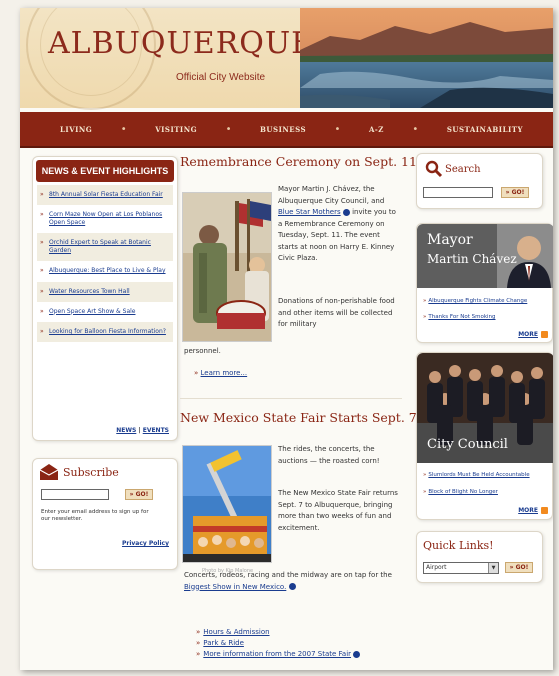 This screenshot has height=676, width=559. I want to click on quick-links-title: Quick Links!, so click(458, 545).